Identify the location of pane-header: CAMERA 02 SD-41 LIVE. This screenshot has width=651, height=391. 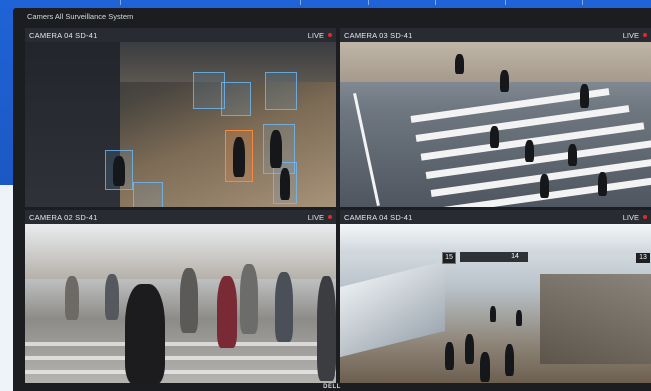
(180, 217).